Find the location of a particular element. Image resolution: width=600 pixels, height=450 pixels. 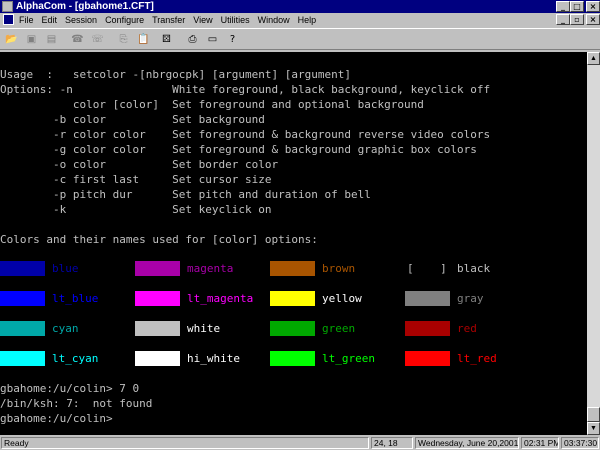

menu-view: View is located at coordinates (202, 20).